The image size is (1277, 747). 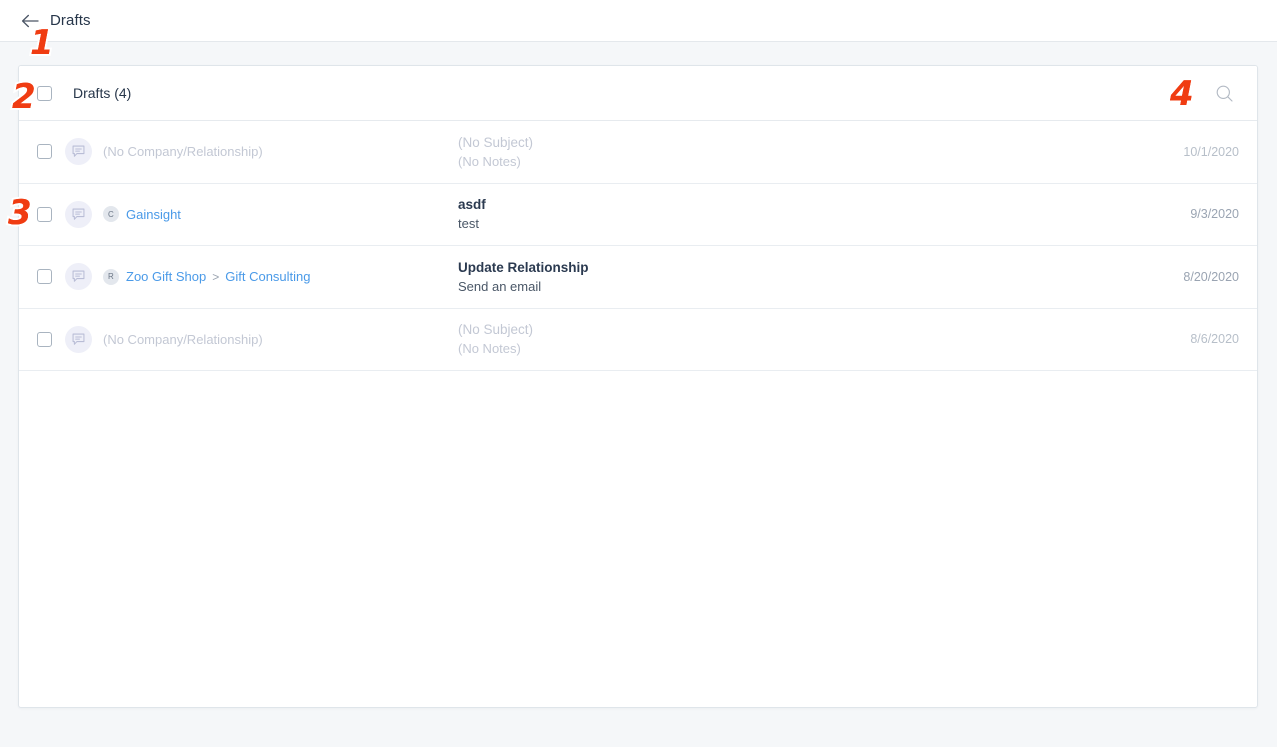 What do you see at coordinates (638, 21) in the screenshot?
I see `top-header-bar: Drafts` at bounding box center [638, 21].